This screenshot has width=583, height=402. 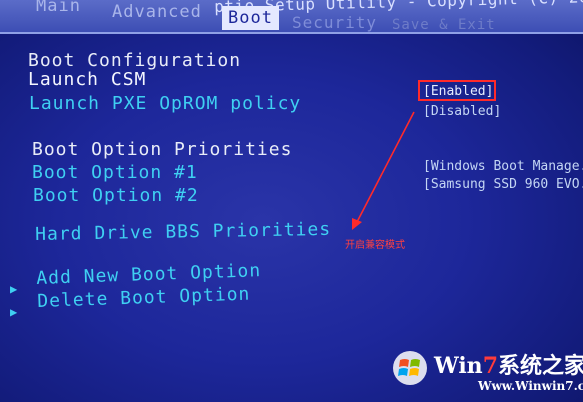 I want to click on watermark-brand-prefix: Win, so click(x=458, y=366).